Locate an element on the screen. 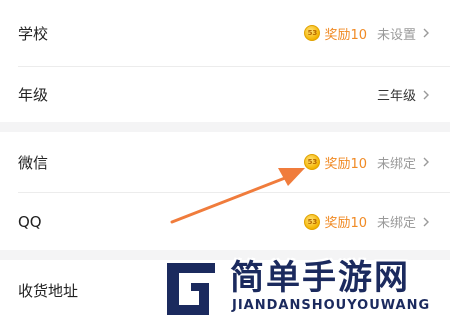 The image size is (450, 324). grade-right: 三年级 is located at coordinates (404, 94).